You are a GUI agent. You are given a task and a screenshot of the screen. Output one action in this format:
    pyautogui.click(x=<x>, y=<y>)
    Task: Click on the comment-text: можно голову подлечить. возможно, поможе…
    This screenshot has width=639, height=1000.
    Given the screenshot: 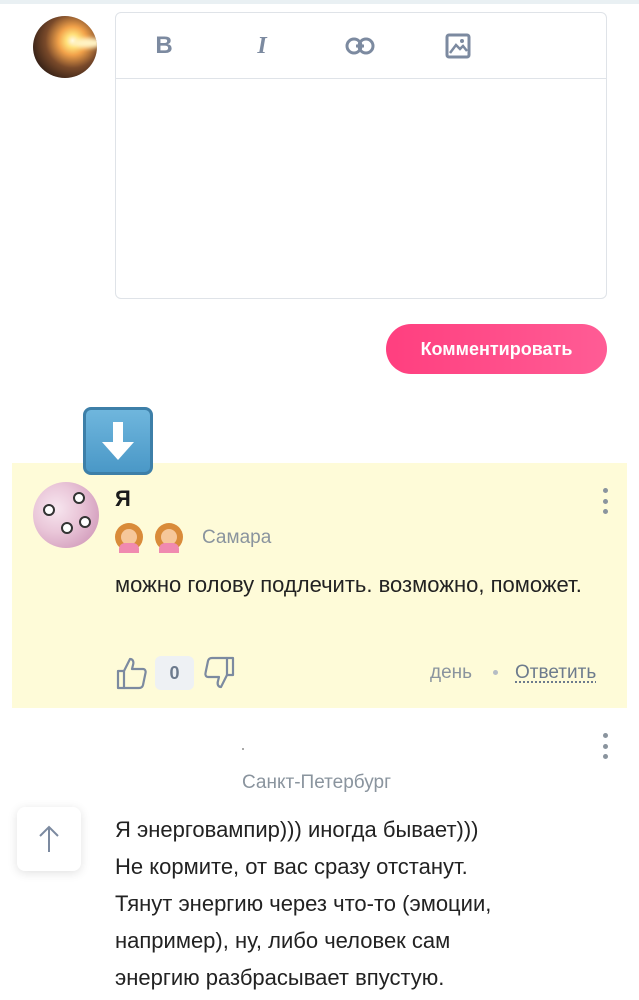 What is the action you would take?
    pyautogui.click(x=348, y=584)
    